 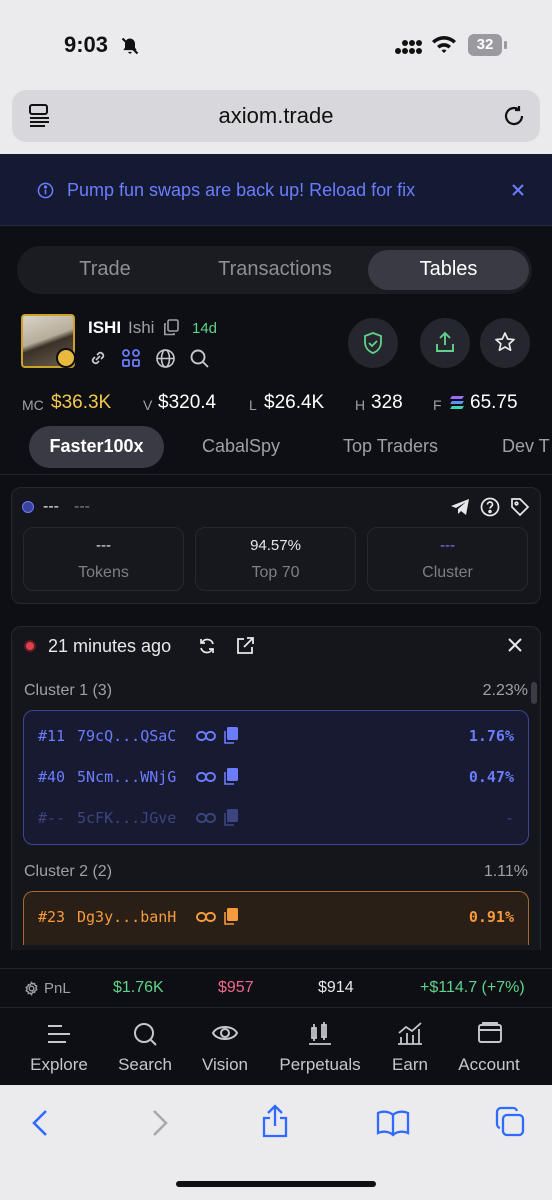 I want to click on globe-icon, so click(x=165, y=358).